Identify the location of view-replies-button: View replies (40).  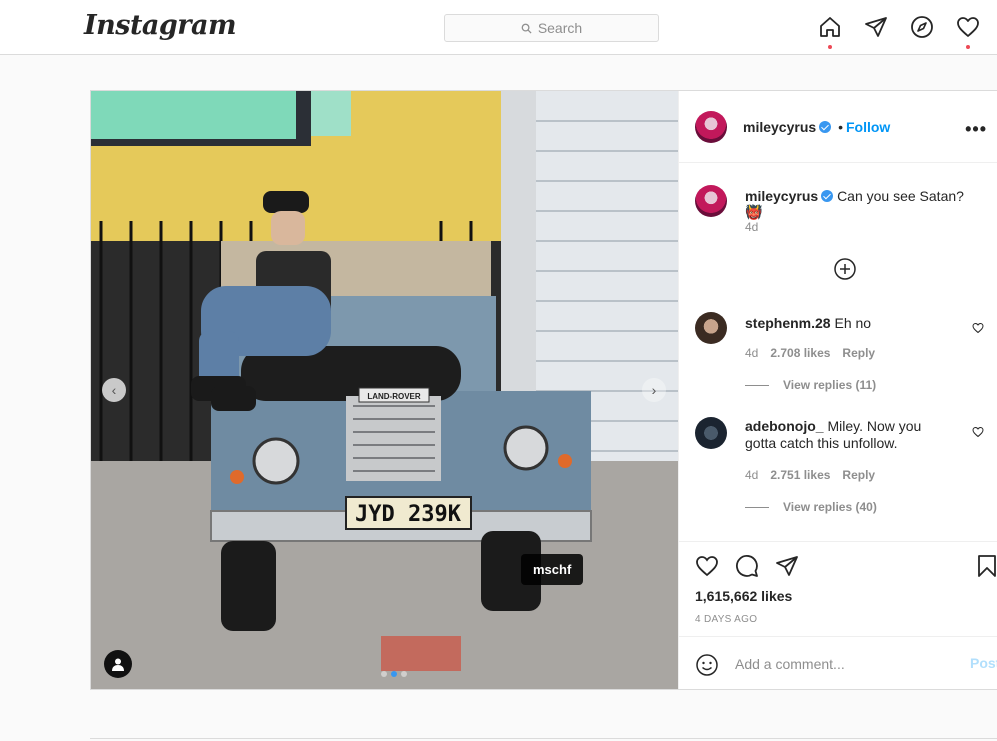
(811, 507).